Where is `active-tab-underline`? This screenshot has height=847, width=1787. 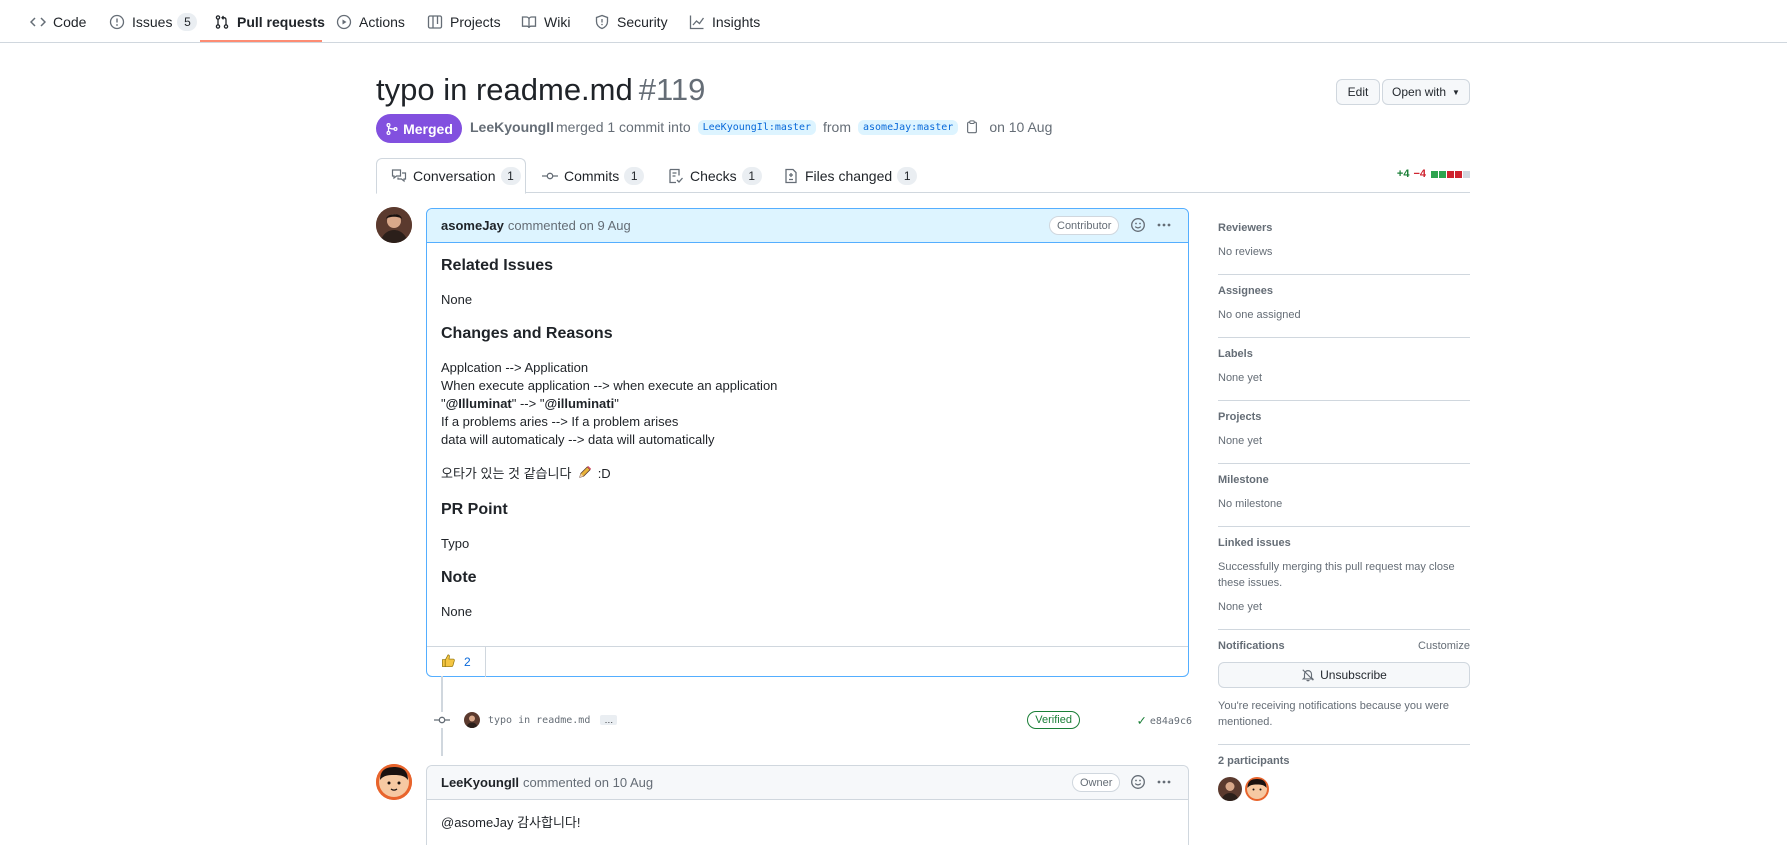
active-tab-underline is located at coordinates (261, 41).